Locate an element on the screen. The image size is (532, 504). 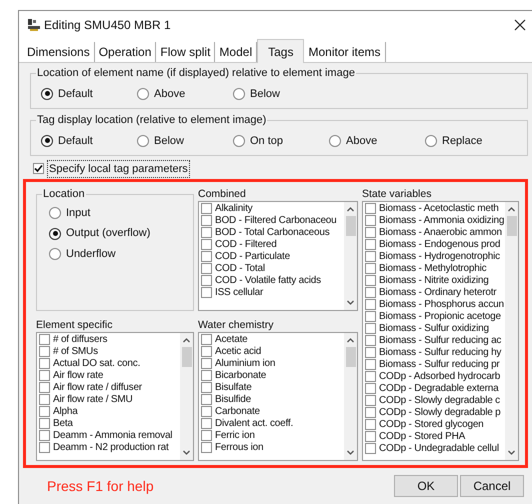
list-item-label: Biomass - Phosphorus accun is located at coordinates (441, 304).